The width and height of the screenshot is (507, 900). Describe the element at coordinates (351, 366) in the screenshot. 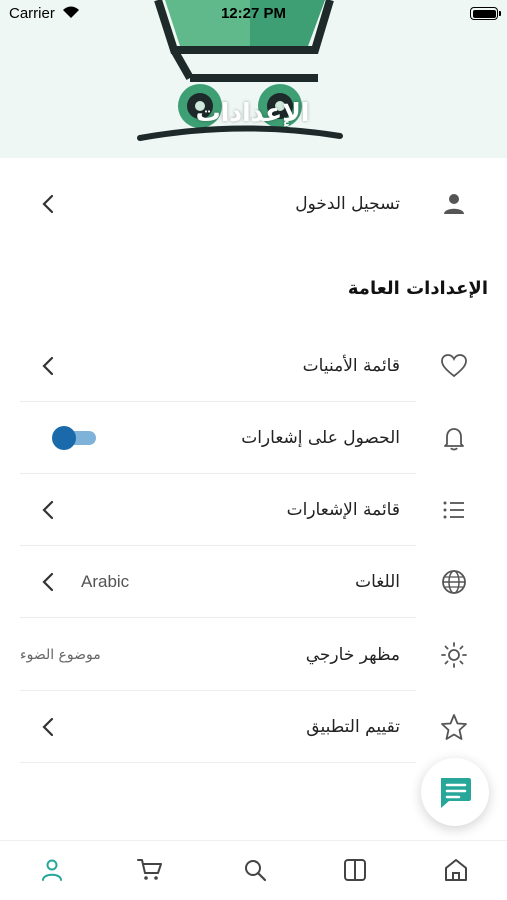

I see `wishlist-label: قائمة الأمنيات` at that location.